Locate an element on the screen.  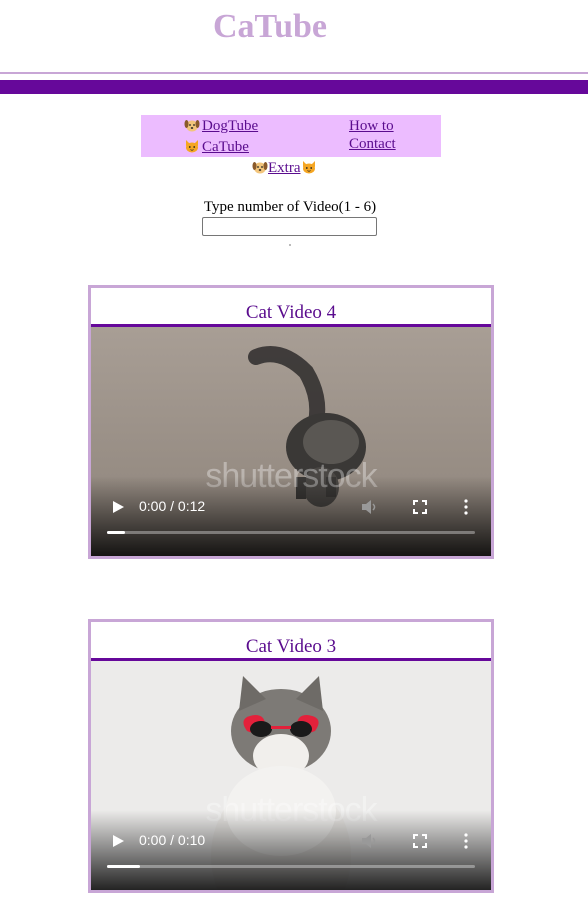
nav-catube-label: CaTube is located at coordinates (225, 147).